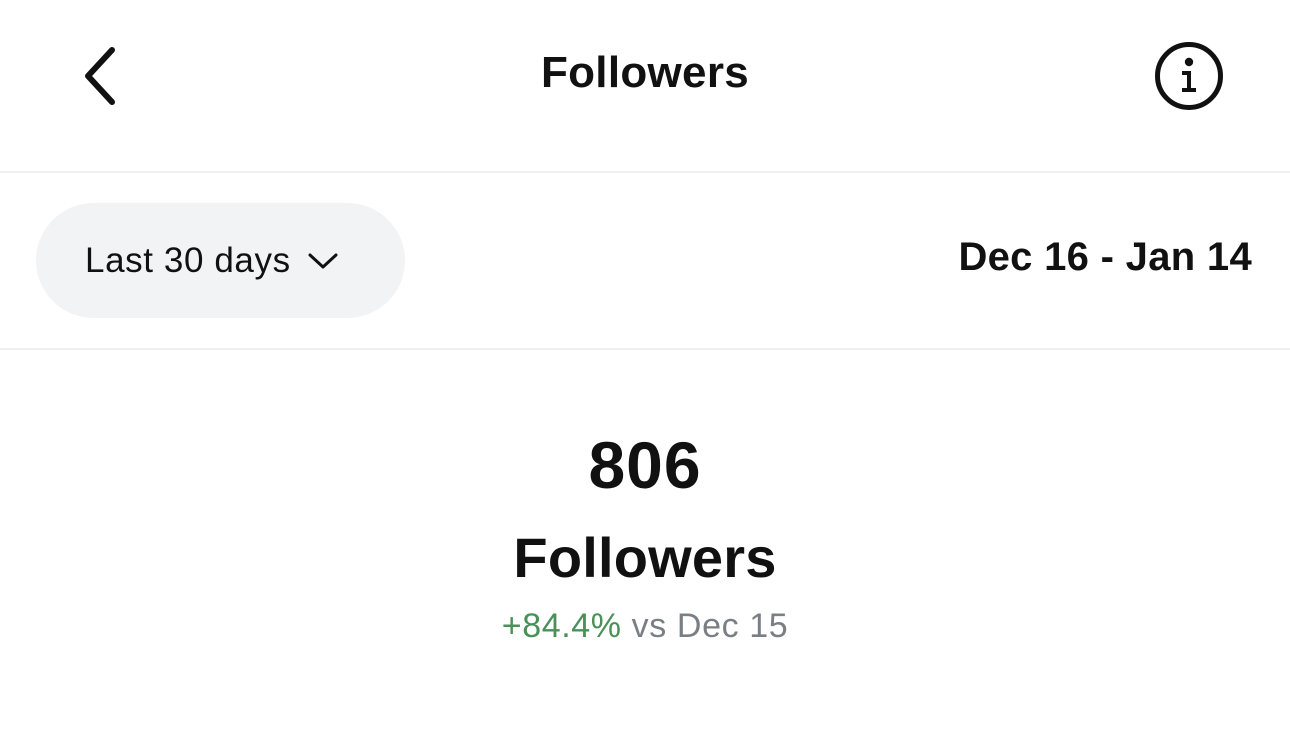  Describe the element at coordinates (710, 626) in the screenshot. I see `comparison-text: vs Dec 15` at that location.